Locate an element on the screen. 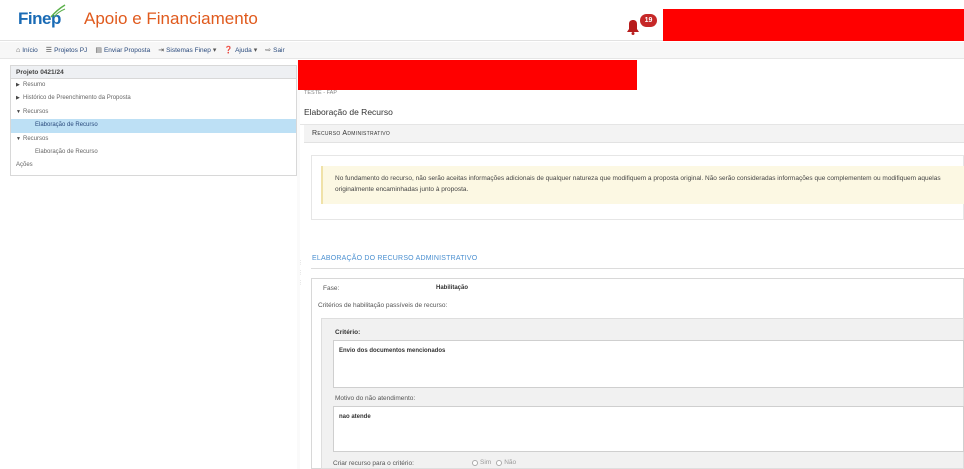  menu-sair: ⇨ Sair is located at coordinates (275, 50).